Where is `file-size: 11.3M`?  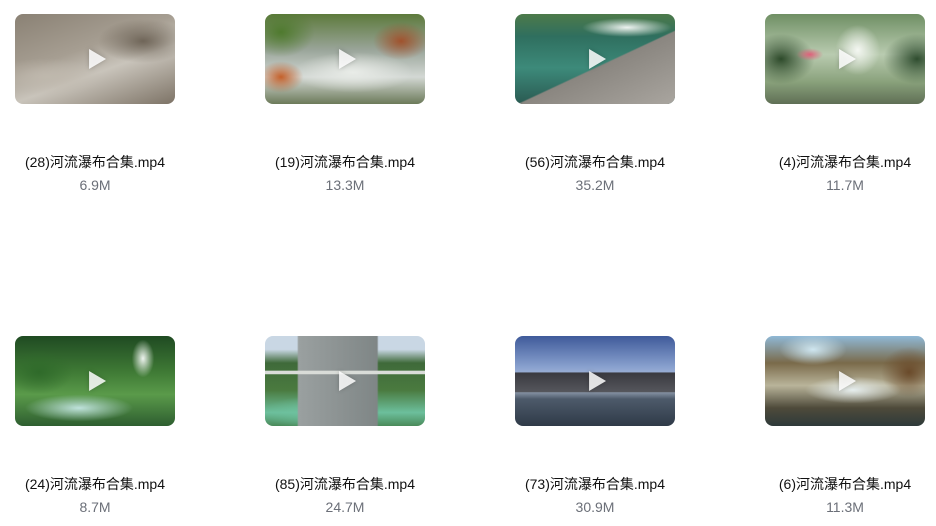 file-size: 11.3M is located at coordinates (845, 507).